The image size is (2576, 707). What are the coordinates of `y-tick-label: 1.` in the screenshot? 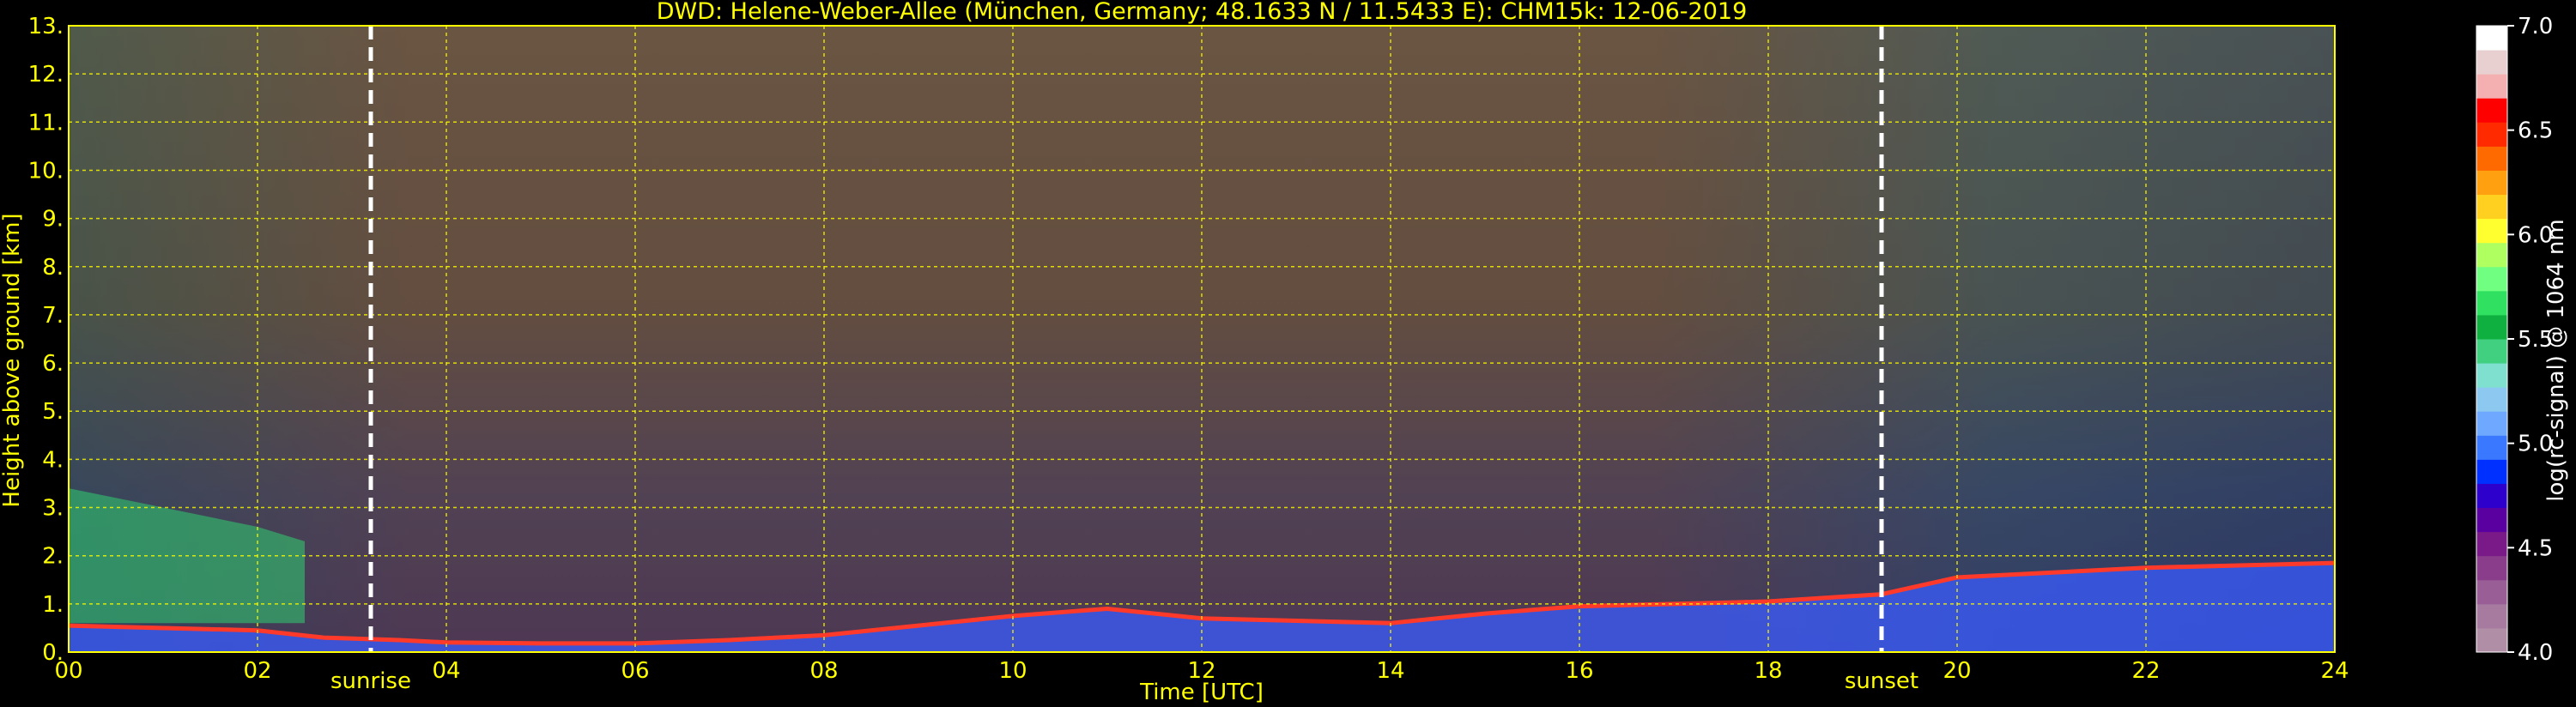 It's located at (53, 605).